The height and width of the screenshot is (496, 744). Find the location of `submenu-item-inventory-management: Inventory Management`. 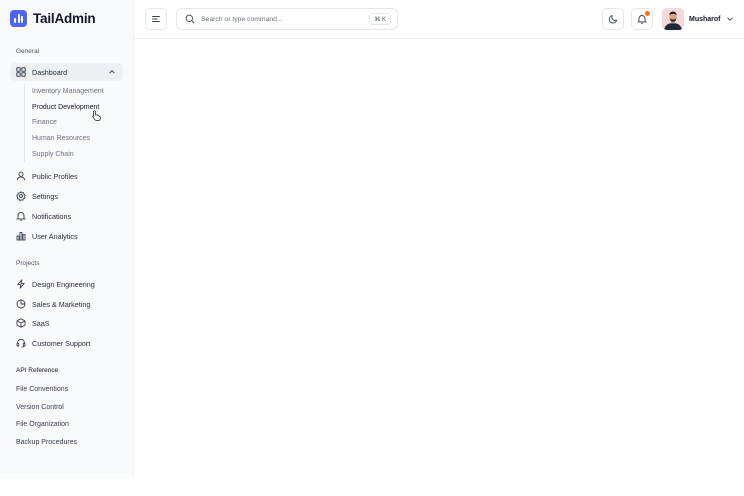

submenu-item-inventory-management: Inventory Management is located at coordinates (74, 92).